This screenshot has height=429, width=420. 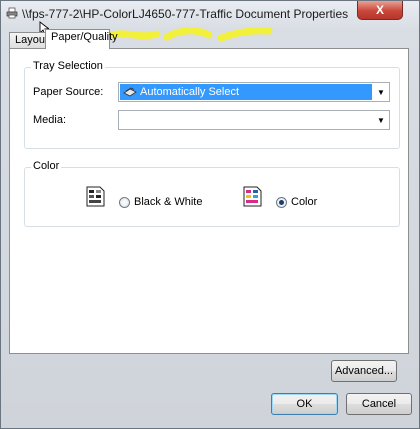 I want to click on media-label: Media:, so click(x=50, y=120).